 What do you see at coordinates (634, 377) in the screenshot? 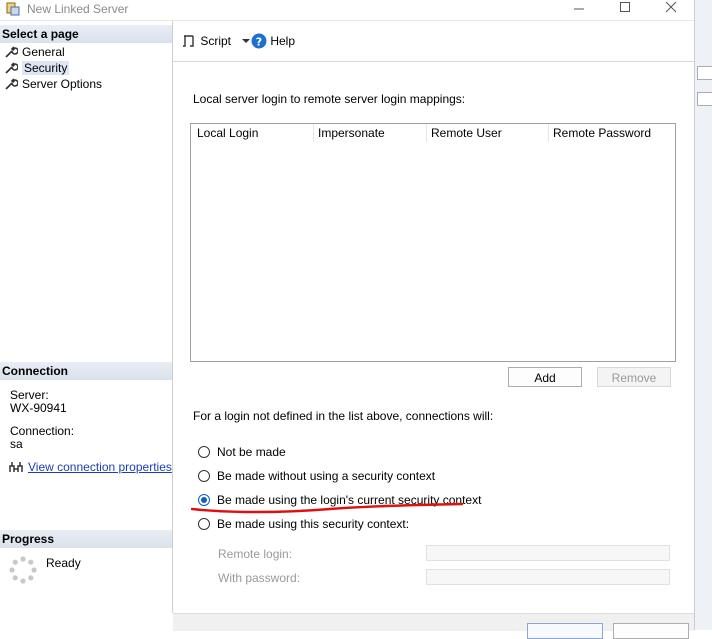
I see `remove-button: Remove` at bounding box center [634, 377].